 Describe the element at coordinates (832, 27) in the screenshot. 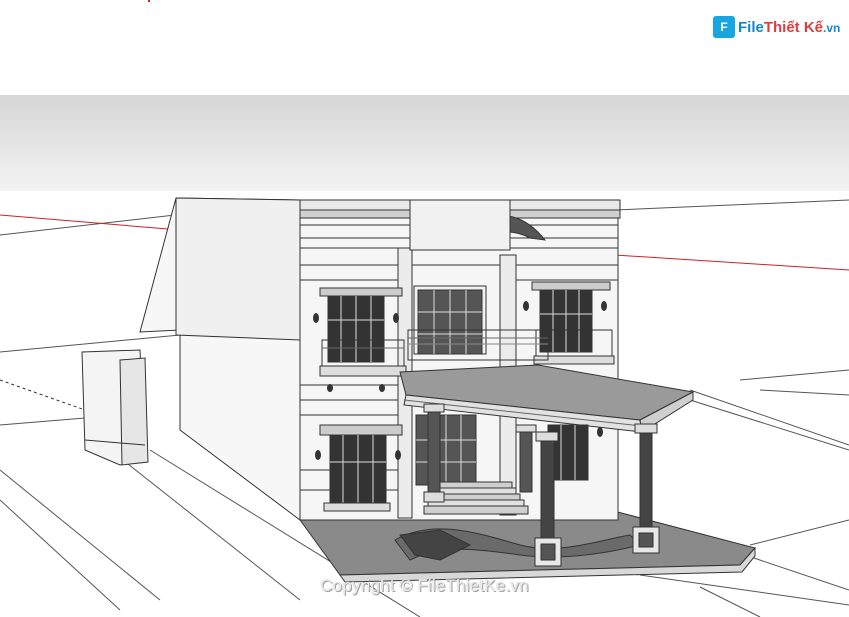

I see `logo-part-vn: .vn` at that location.